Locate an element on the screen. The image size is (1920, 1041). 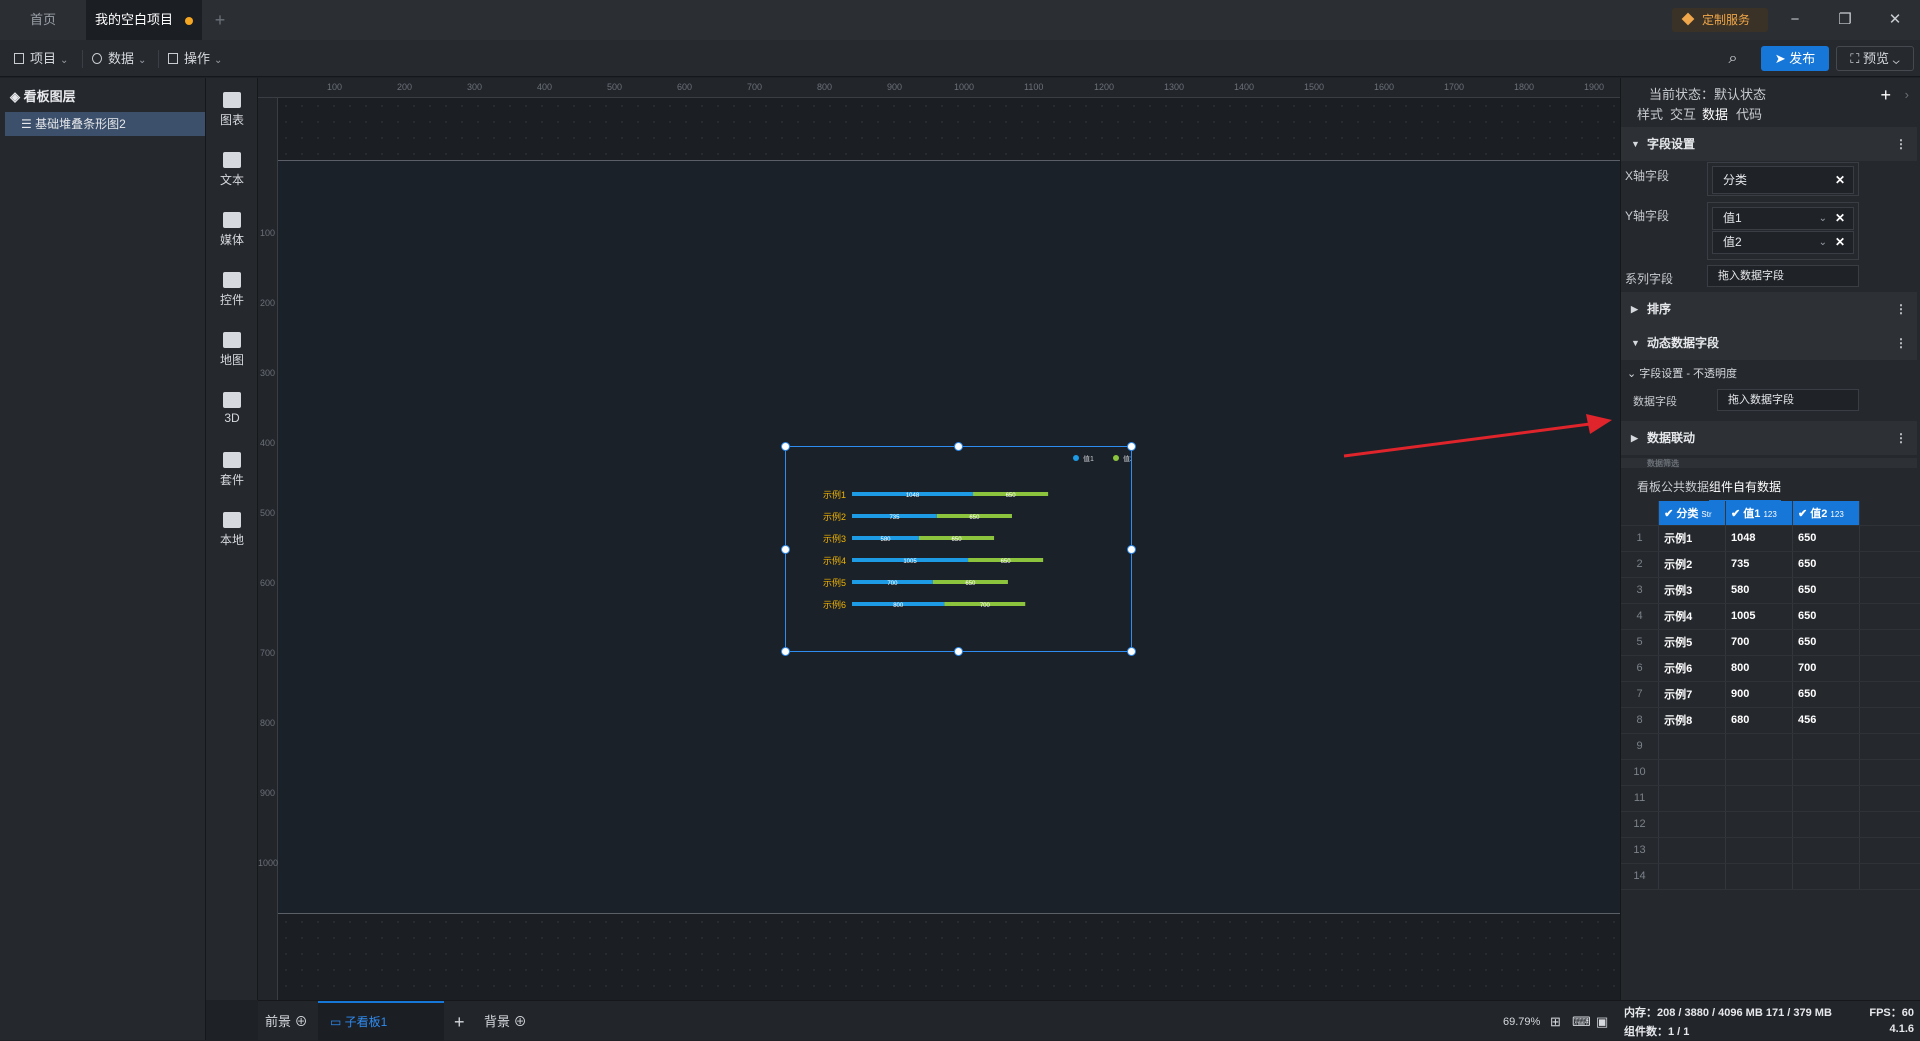
table-row: 6 示例6 800 700 is located at coordinates (1770, 668).